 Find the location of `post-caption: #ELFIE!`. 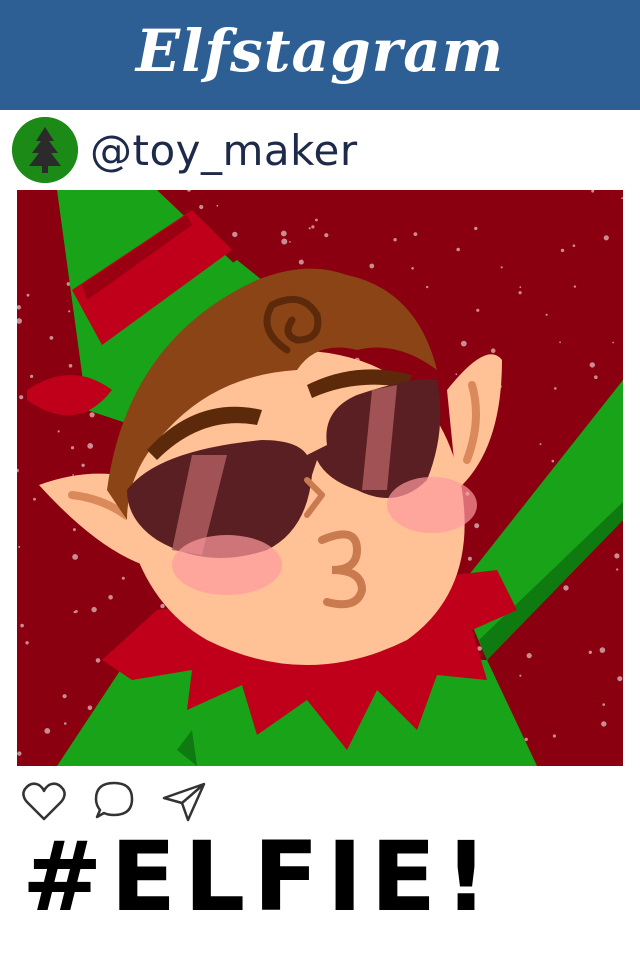

post-caption: #ELFIE! is located at coordinates (259, 877).